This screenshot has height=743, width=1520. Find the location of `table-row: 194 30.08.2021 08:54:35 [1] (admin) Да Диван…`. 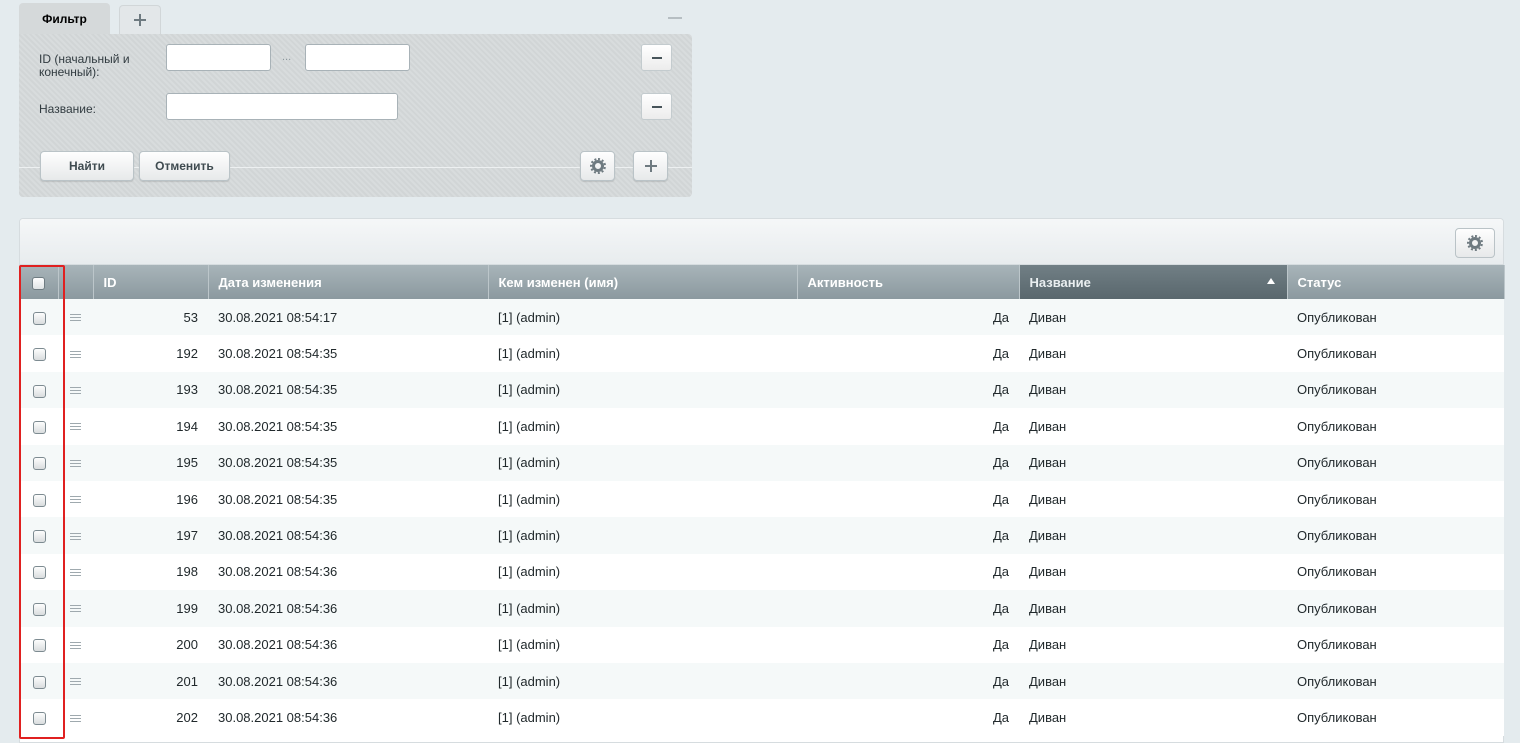

table-row: 194 30.08.2021 08:54:35 [1] (admin) Да Диван… is located at coordinates (762, 426).